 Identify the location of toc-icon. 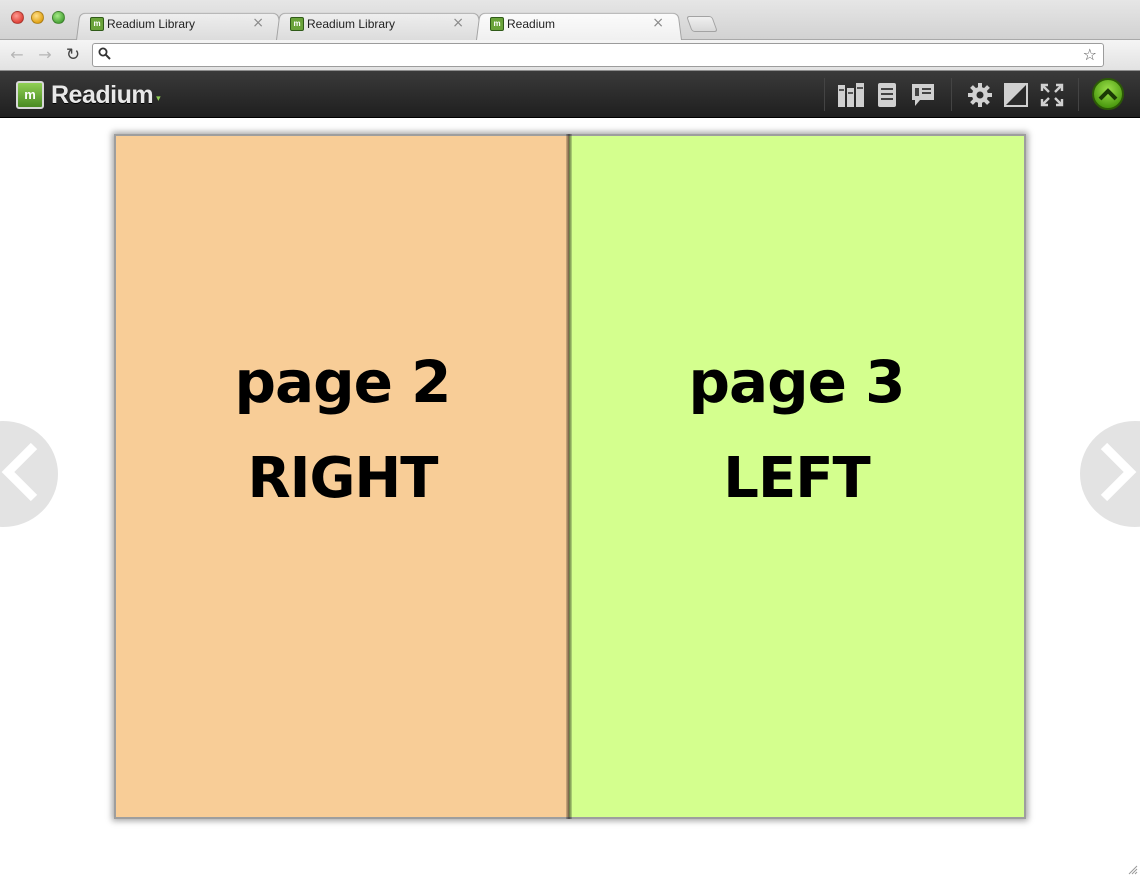
(887, 95).